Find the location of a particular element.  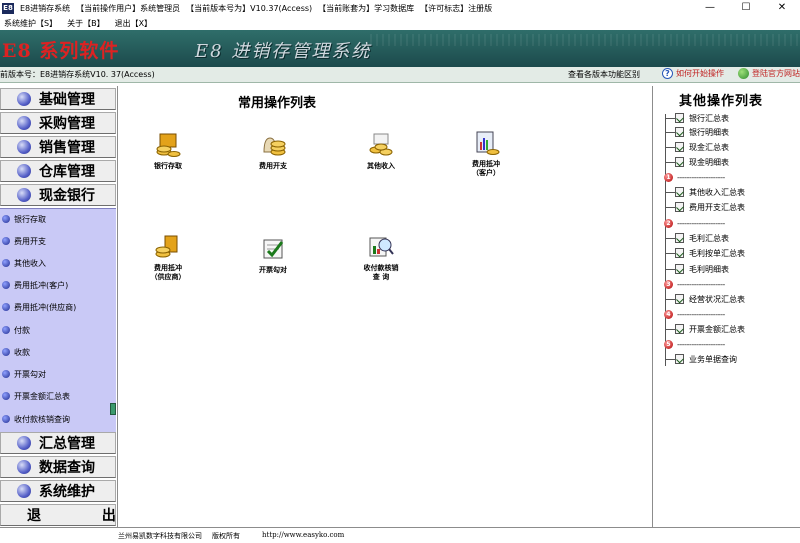

report-gross-profit-summary: 毛利汇总表 is located at coordinates (729, 238).